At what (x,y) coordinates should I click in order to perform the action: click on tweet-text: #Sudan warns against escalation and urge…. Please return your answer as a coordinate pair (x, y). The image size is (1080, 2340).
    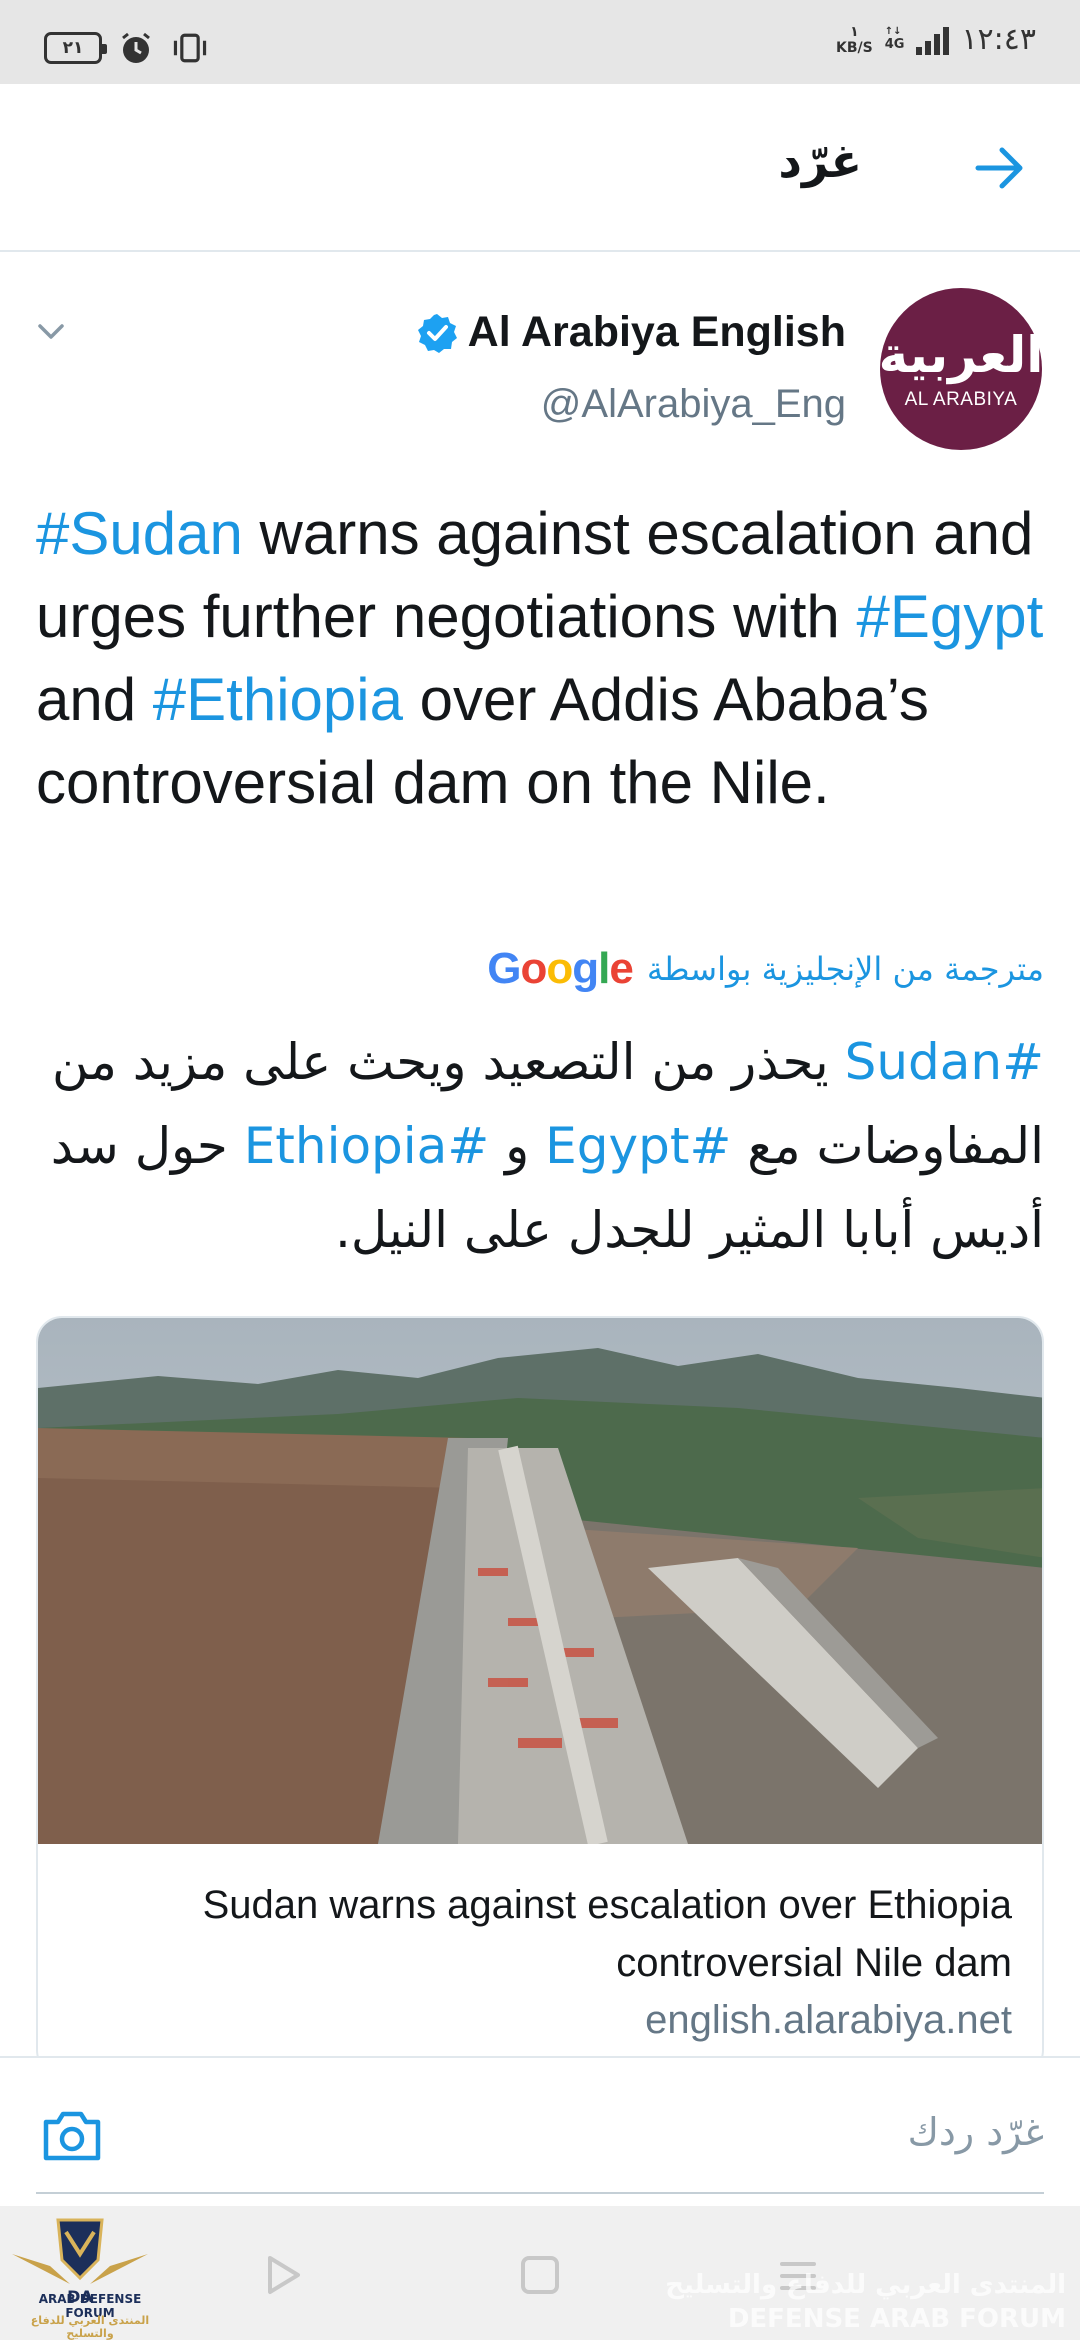
    Looking at the image, I should click on (541, 658).